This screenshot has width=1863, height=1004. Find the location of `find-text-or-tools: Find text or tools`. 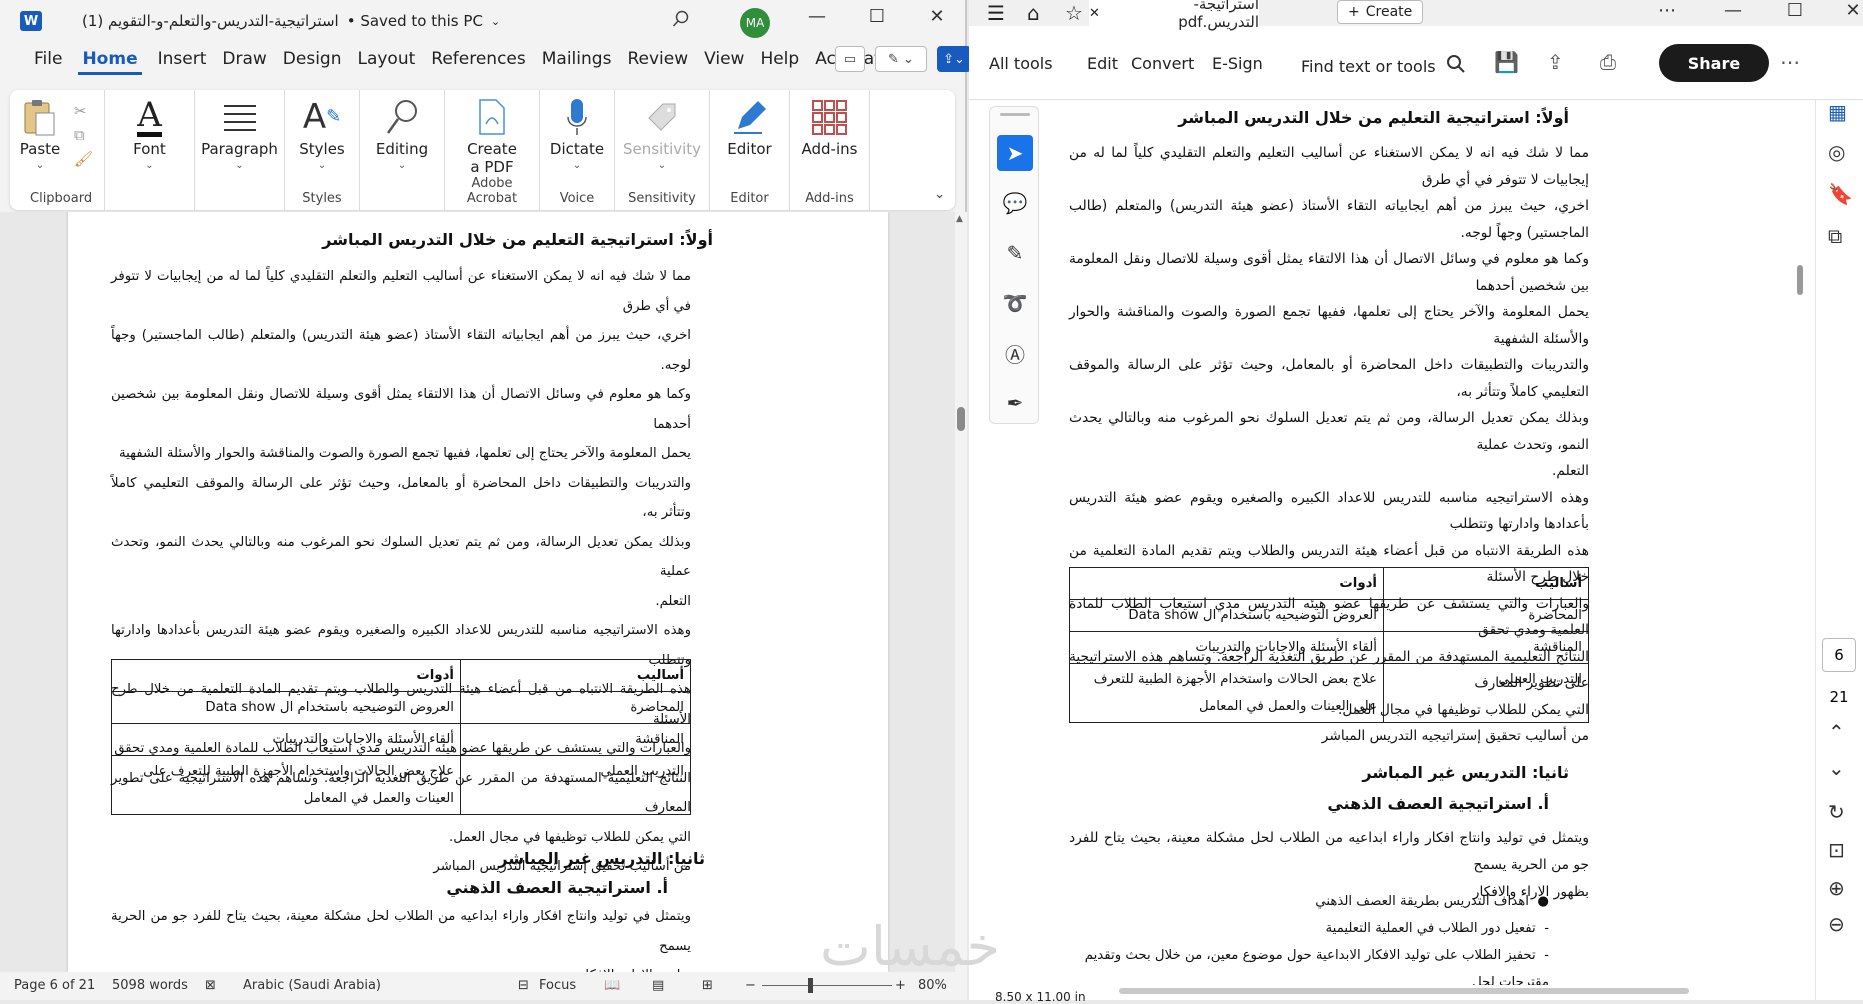

find-text-or-tools: Find text or tools is located at coordinates (1383, 66).